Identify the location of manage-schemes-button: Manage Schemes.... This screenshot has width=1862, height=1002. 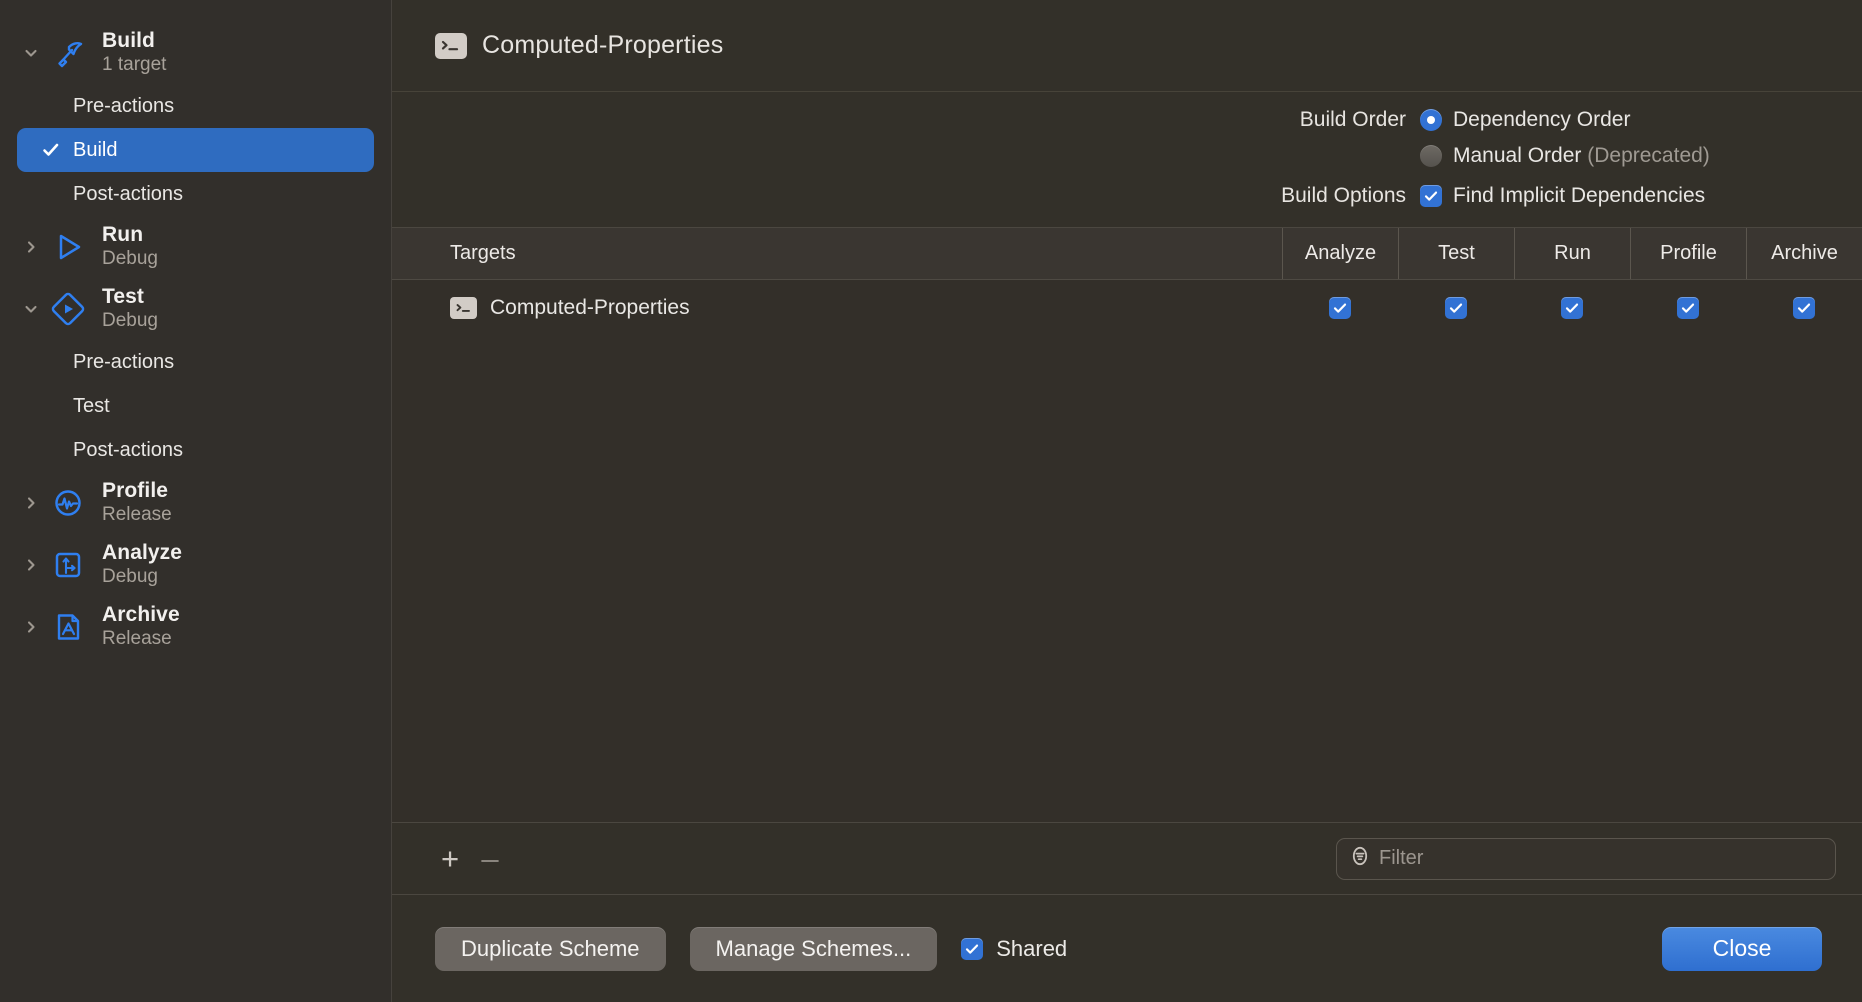
(813, 948).